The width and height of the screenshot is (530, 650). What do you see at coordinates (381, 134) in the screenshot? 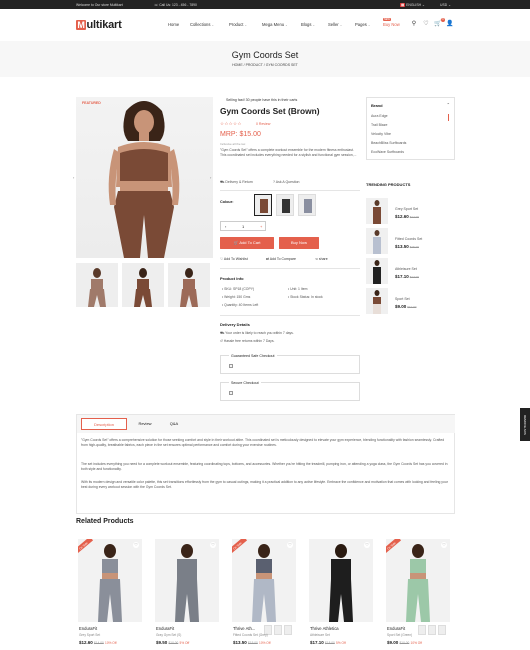
I see `brand-item: Velocity Vibe` at bounding box center [381, 134].